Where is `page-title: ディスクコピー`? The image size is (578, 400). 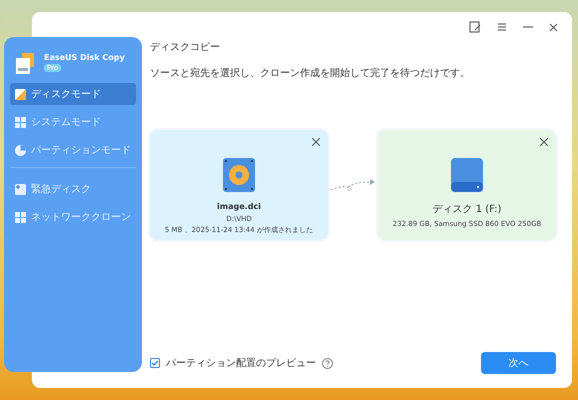 page-title: ディスクコピー is located at coordinates (185, 47).